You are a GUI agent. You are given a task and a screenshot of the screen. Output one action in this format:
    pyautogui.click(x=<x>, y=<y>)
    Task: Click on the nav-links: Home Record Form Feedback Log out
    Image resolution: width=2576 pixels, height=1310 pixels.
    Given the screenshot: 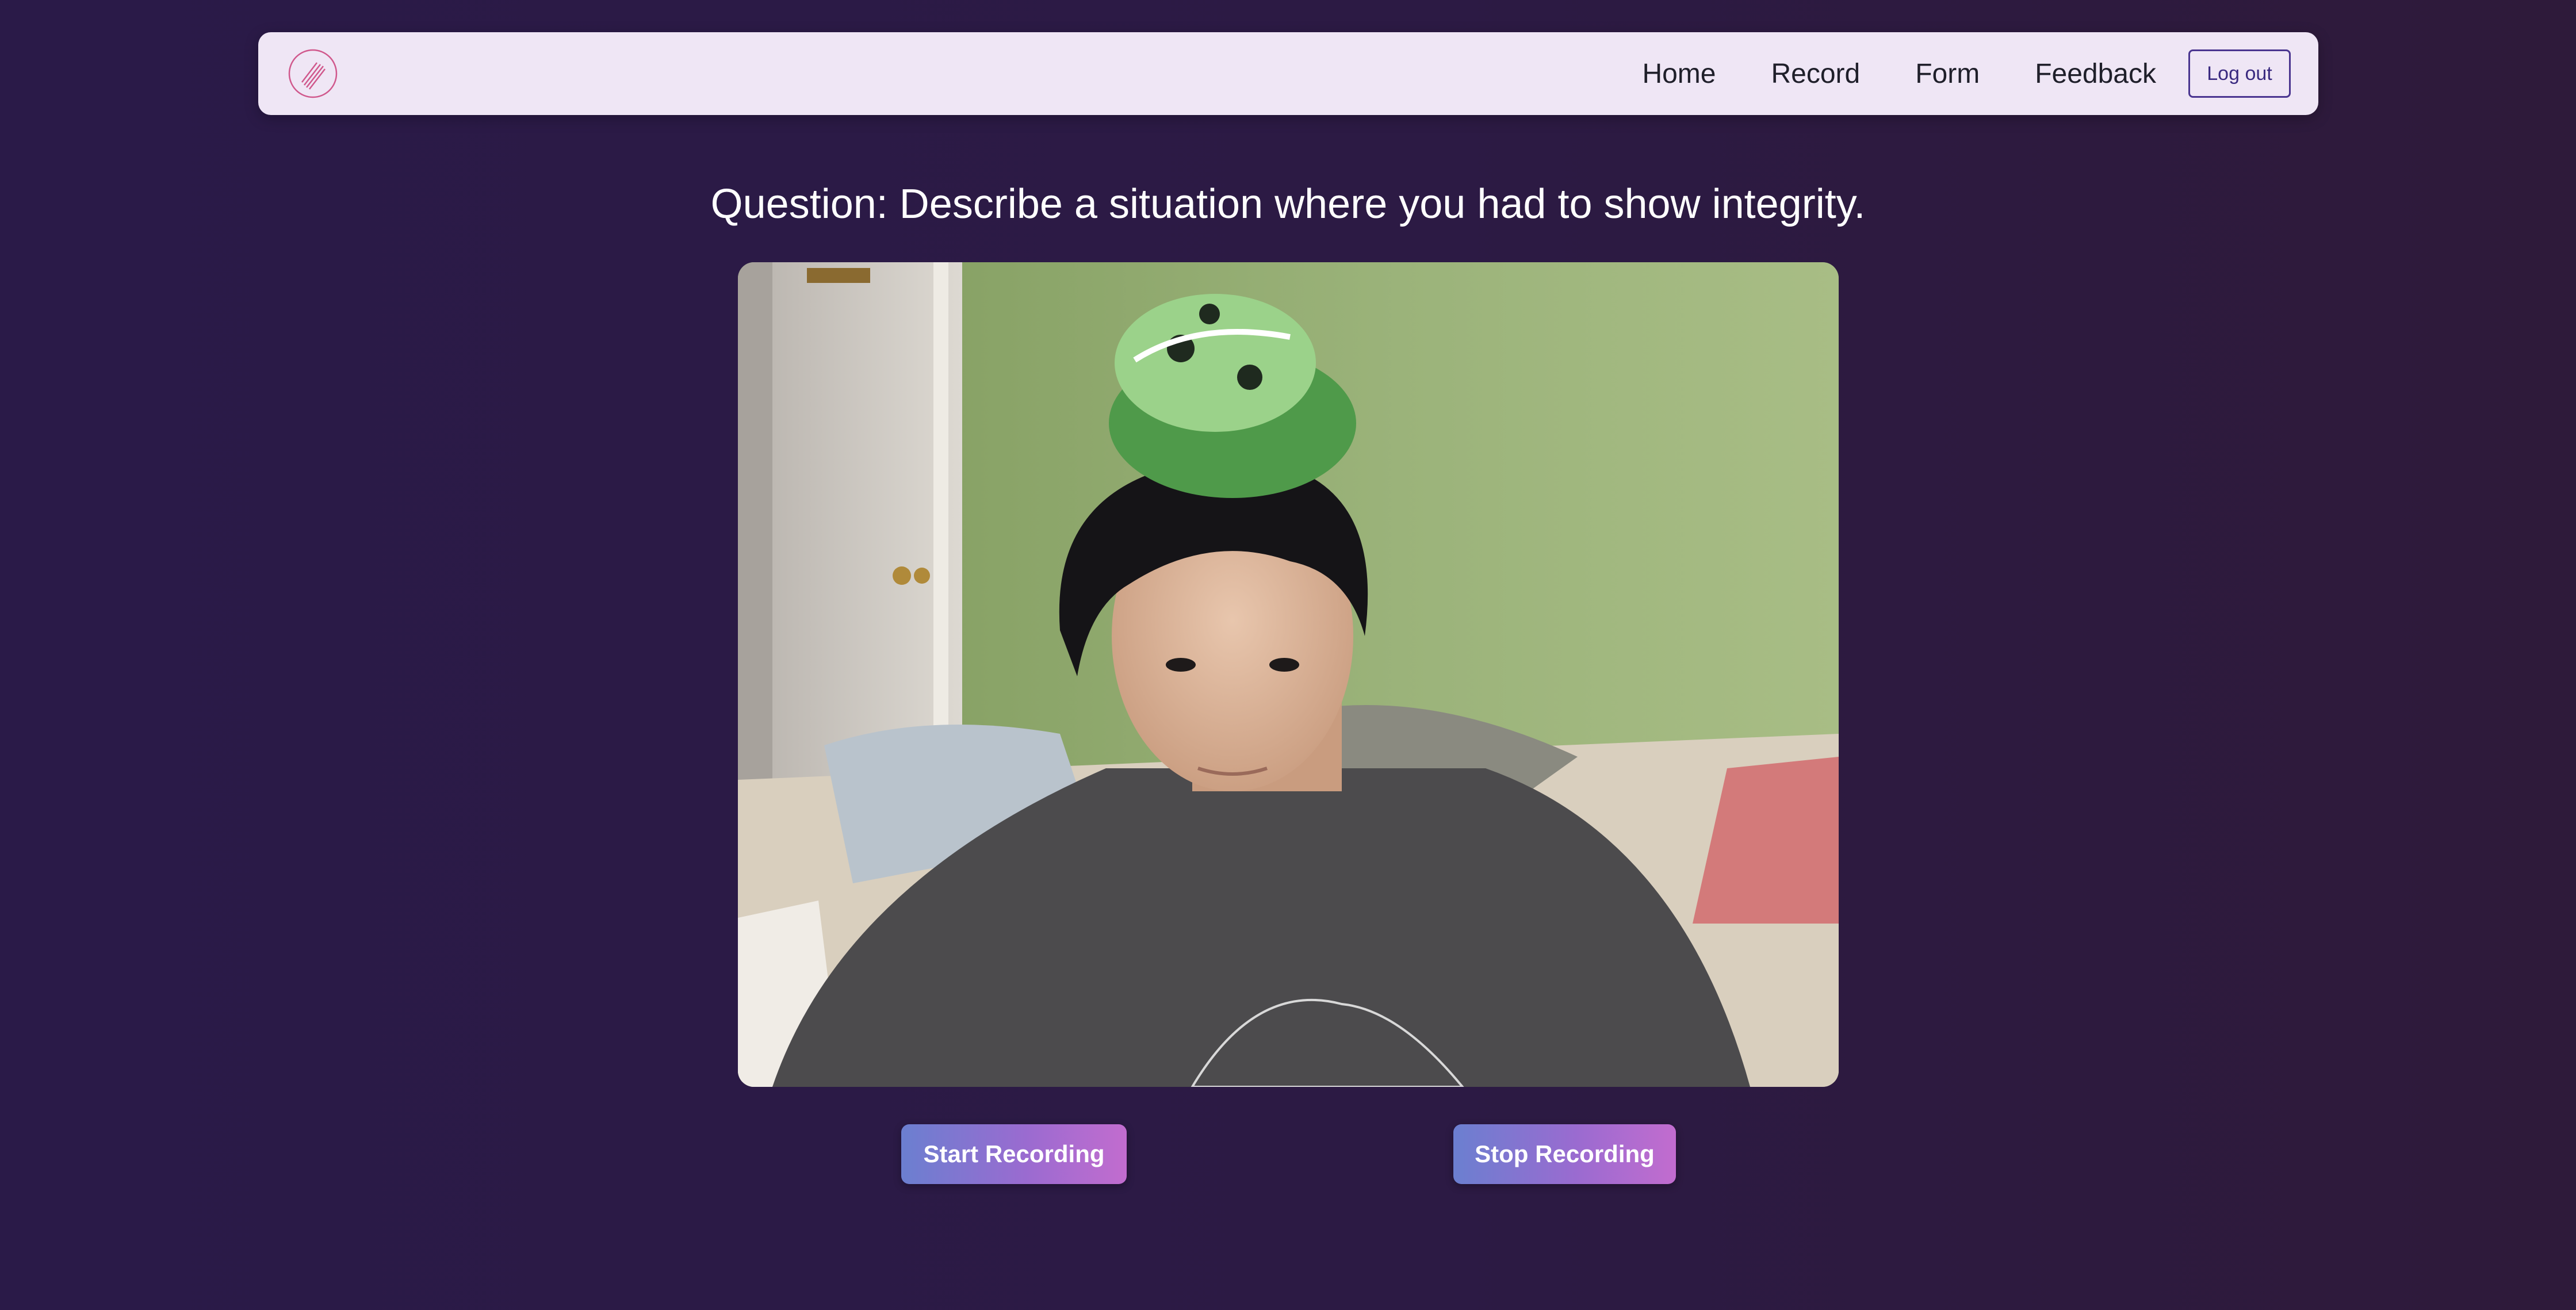 What is the action you would take?
    pyautogui.click(x=1966, y=73)
    